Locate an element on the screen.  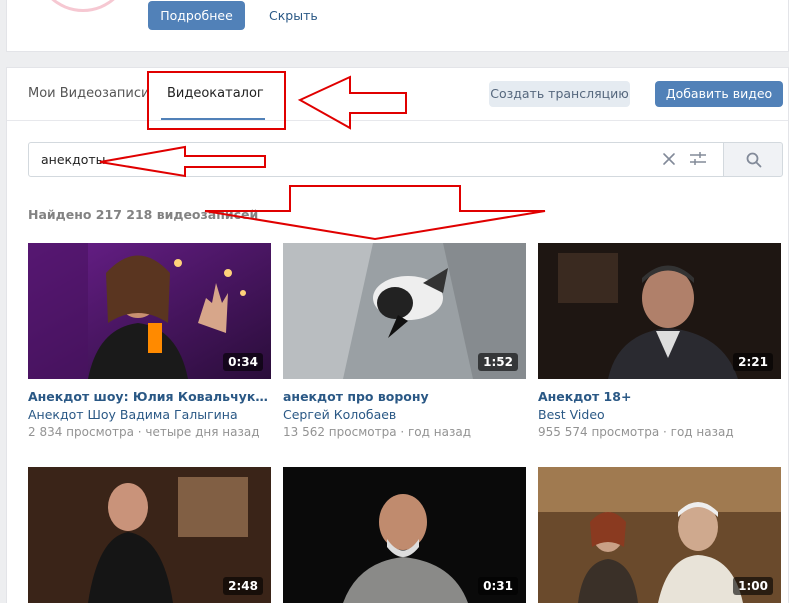
video-meta: 955 574 просмотра · год назад is located at coordinates (636, 432).